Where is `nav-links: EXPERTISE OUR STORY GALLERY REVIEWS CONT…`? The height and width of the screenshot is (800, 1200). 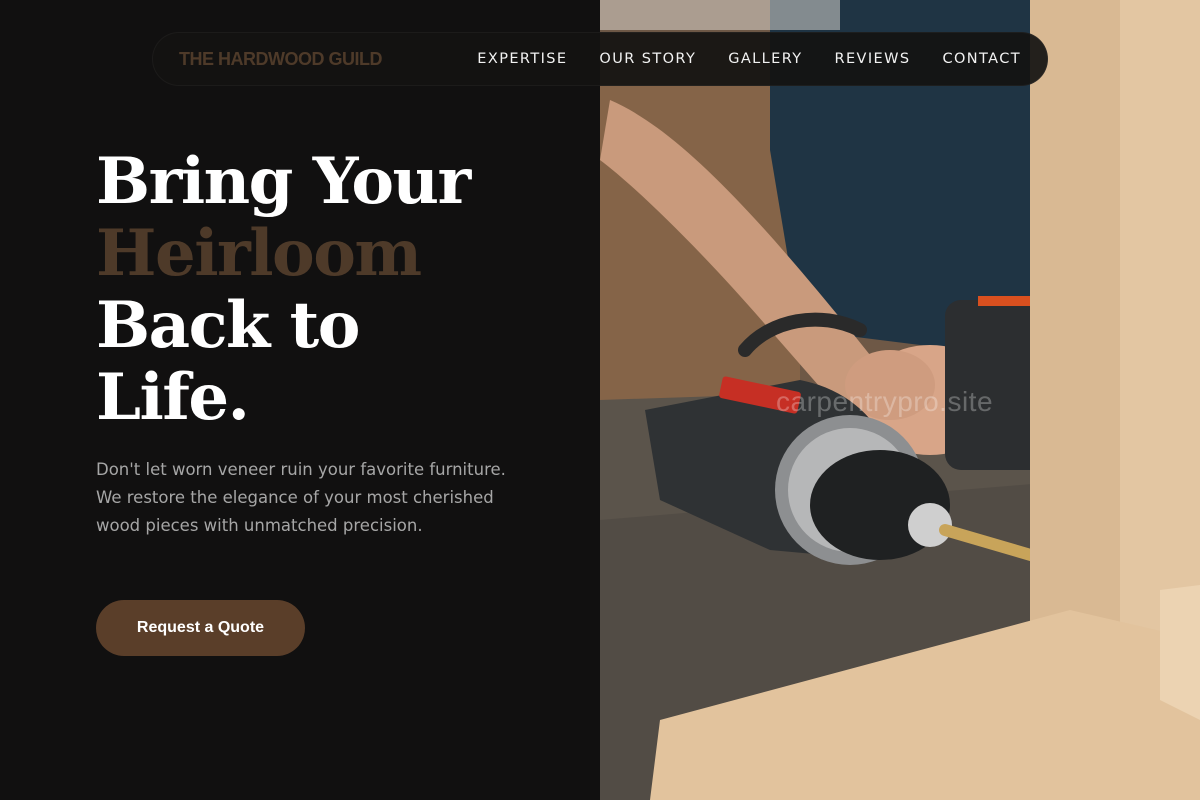 nav-links: EXPERTISE OUR STORY GALLERY REVIEWS CONT… is located at coordinates (749, 59).